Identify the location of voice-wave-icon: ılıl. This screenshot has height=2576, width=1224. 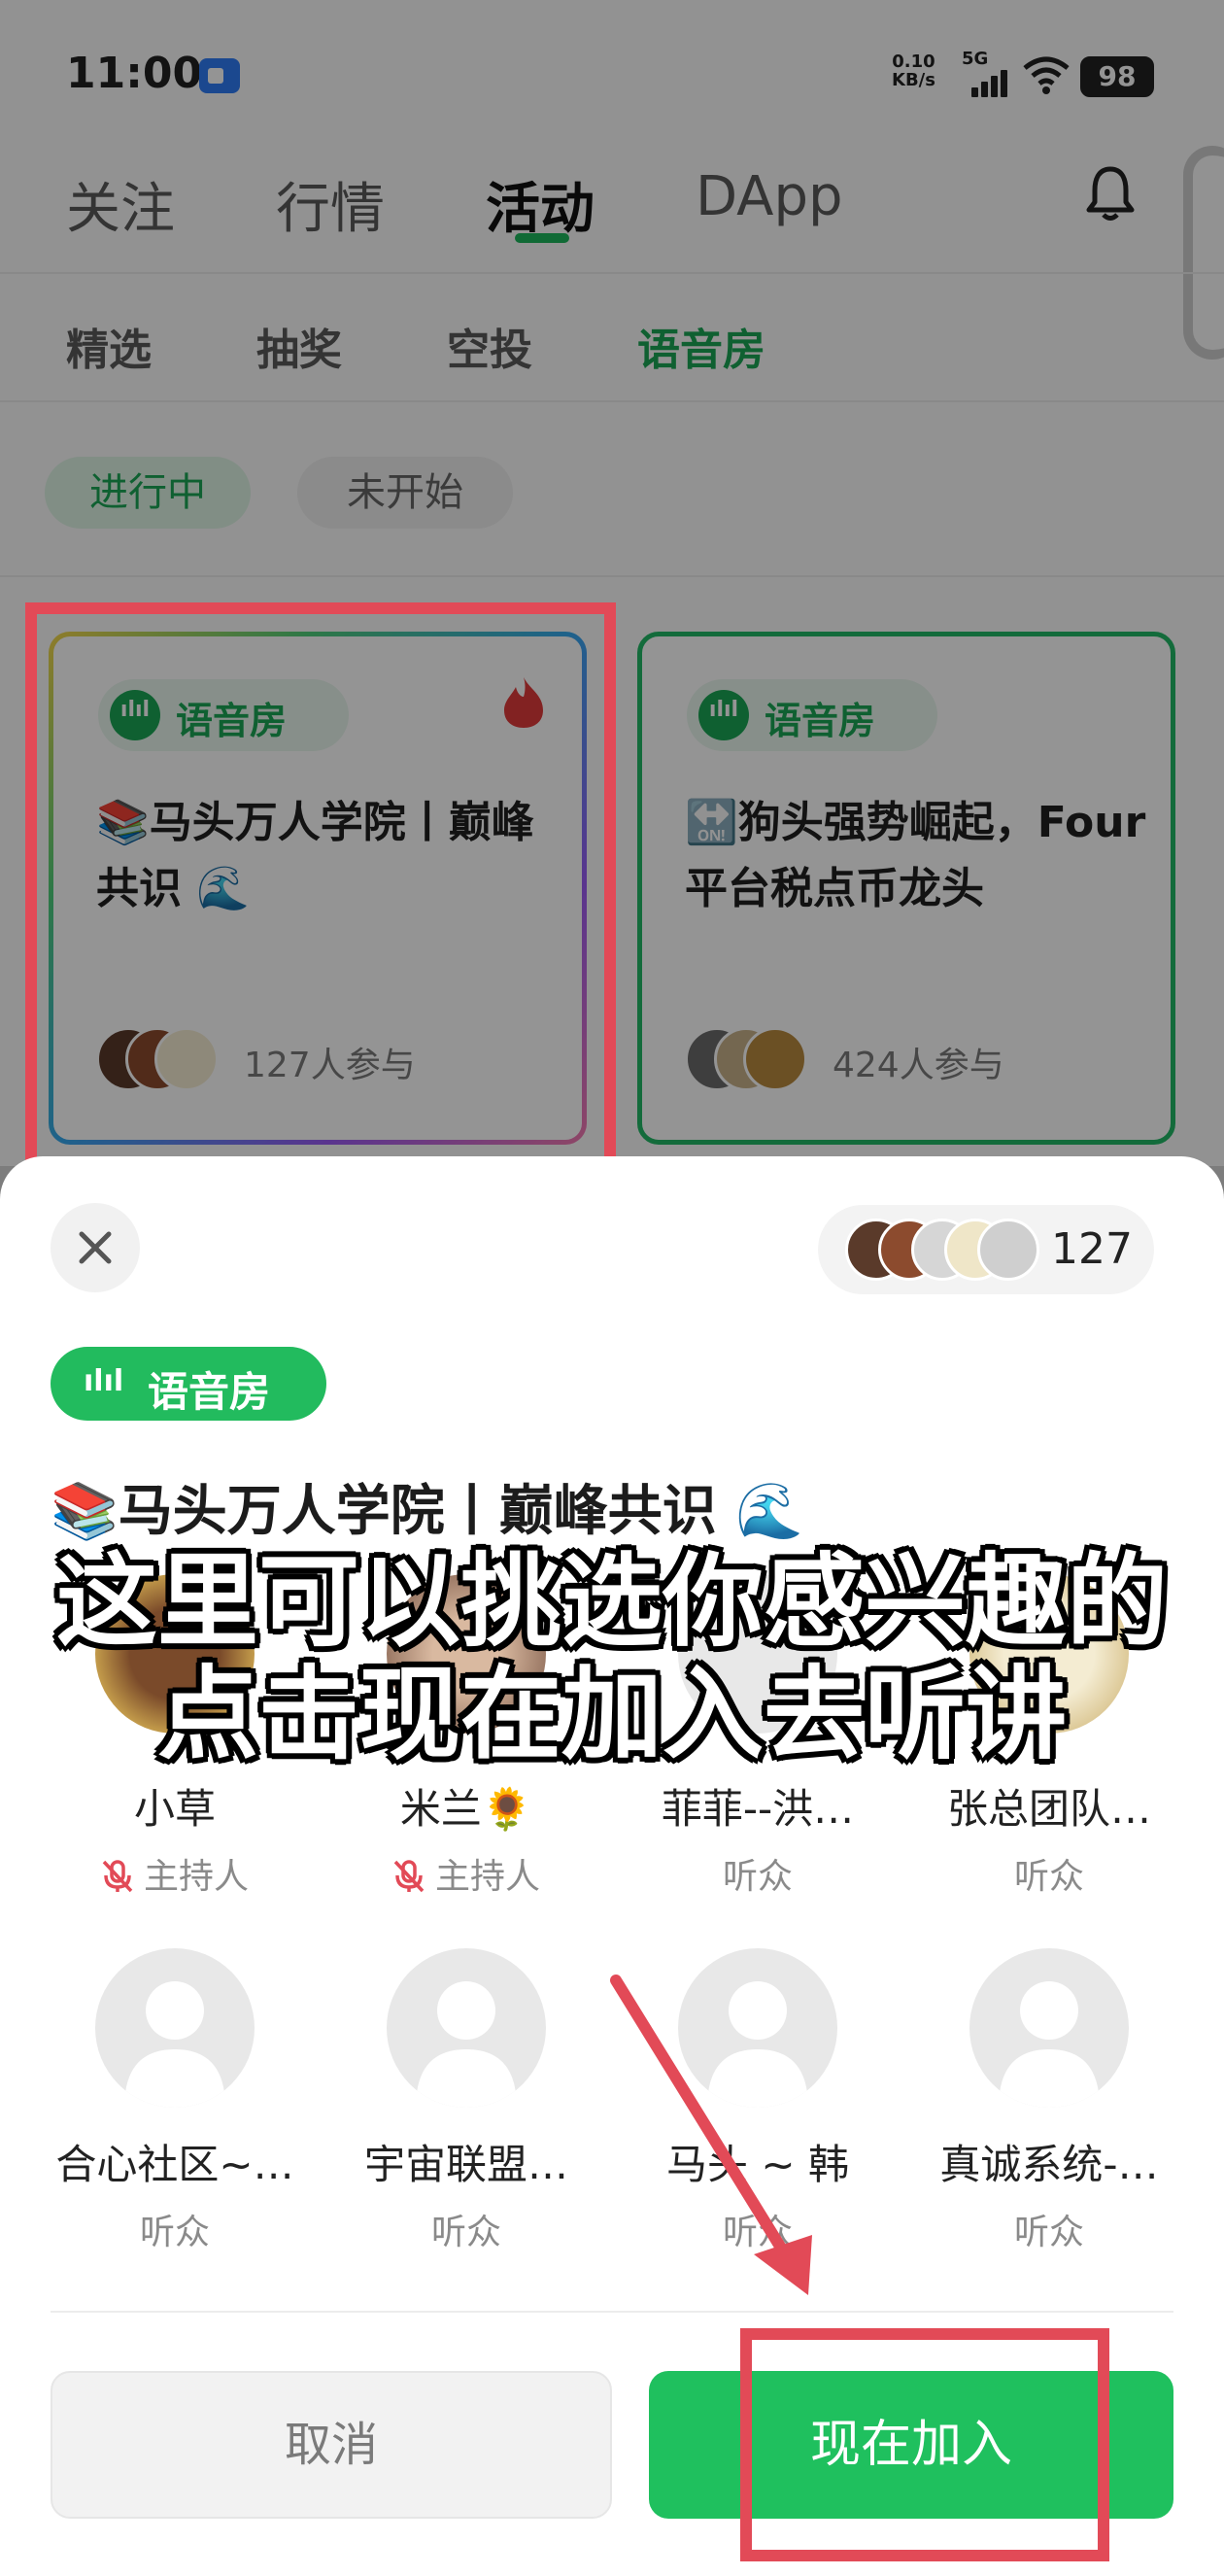
(104, 1381).